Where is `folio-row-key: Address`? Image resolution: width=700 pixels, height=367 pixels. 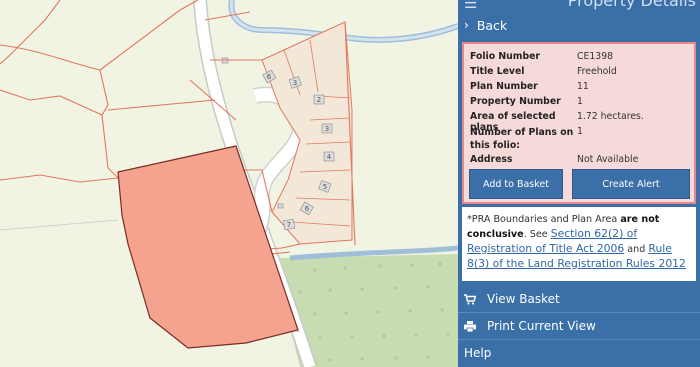
folio-row-key: Address is located at coordinates (491, 159).